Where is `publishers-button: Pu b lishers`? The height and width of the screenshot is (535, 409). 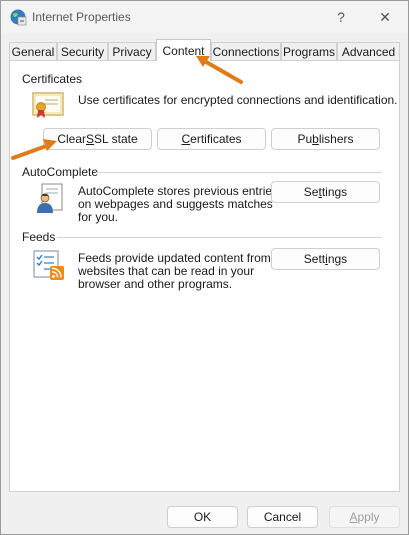 publishers-button: Pu b lishers is located at coordinates (325, 139).